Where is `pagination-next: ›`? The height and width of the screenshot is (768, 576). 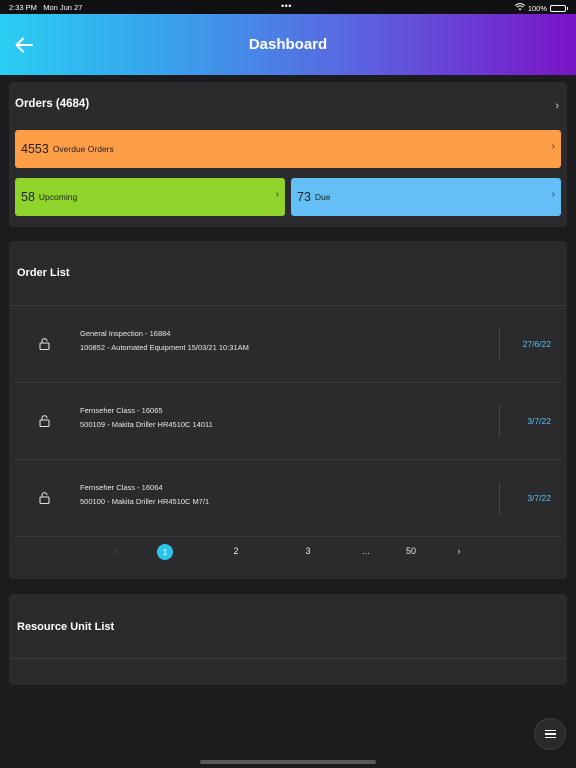
pagination-next: › is located at coordinates (459, 551).